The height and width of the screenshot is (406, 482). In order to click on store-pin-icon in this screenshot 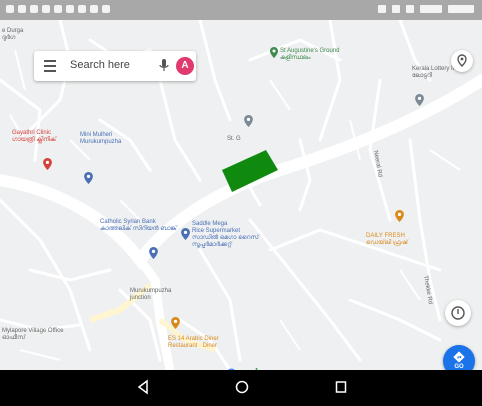, I will do `click(399, 216)`.